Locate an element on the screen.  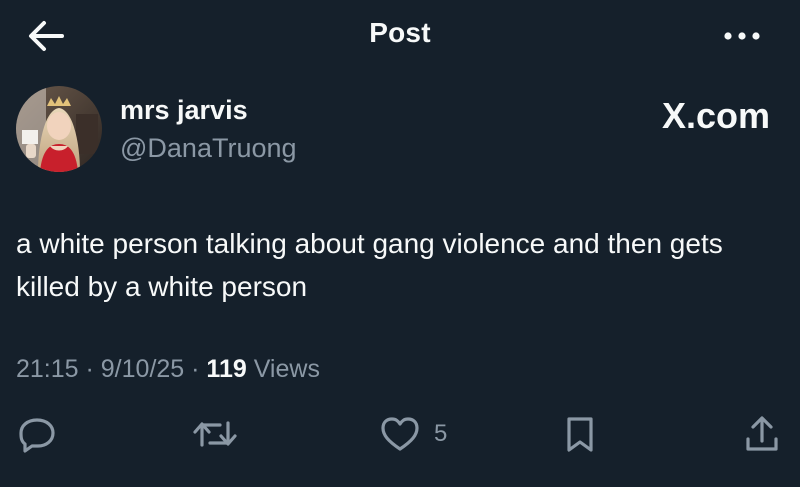
repost-button is located at coordinates (215, 434).